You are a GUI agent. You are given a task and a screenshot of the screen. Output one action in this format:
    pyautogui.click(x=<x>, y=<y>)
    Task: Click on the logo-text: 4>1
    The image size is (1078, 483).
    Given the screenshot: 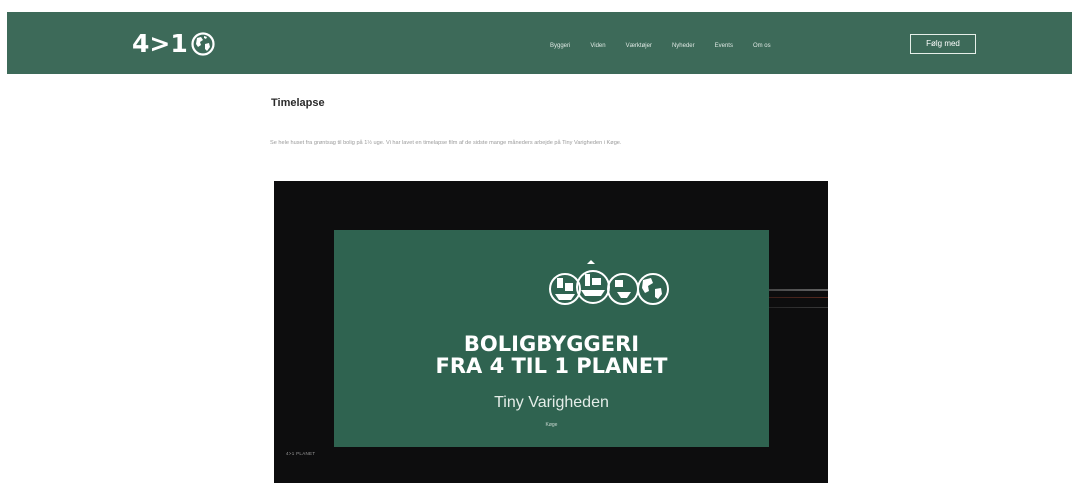 What is the action you would take?
    pyautogui.click(x=160, y=43)
    